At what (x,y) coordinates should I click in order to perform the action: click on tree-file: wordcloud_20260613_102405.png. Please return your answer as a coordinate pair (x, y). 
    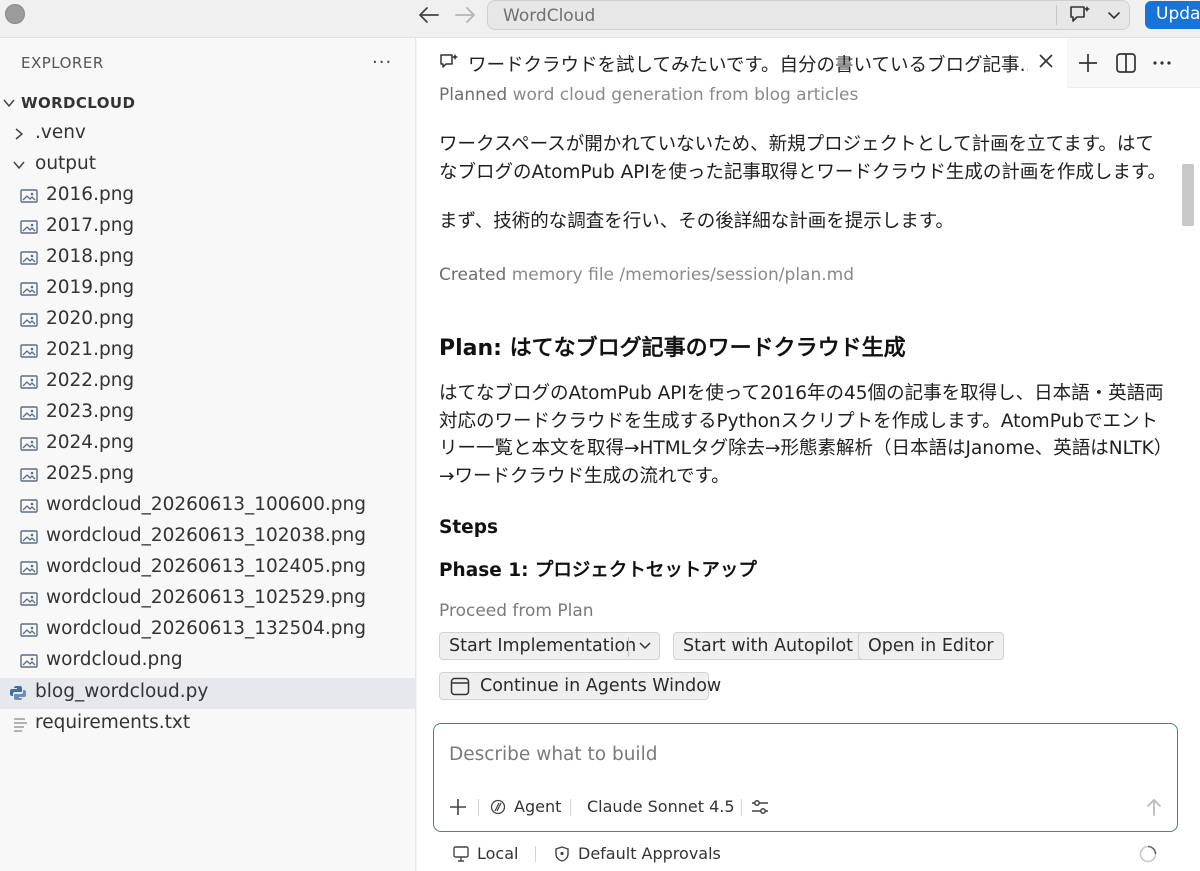
    Looking at the image, I should click on (208, 568).